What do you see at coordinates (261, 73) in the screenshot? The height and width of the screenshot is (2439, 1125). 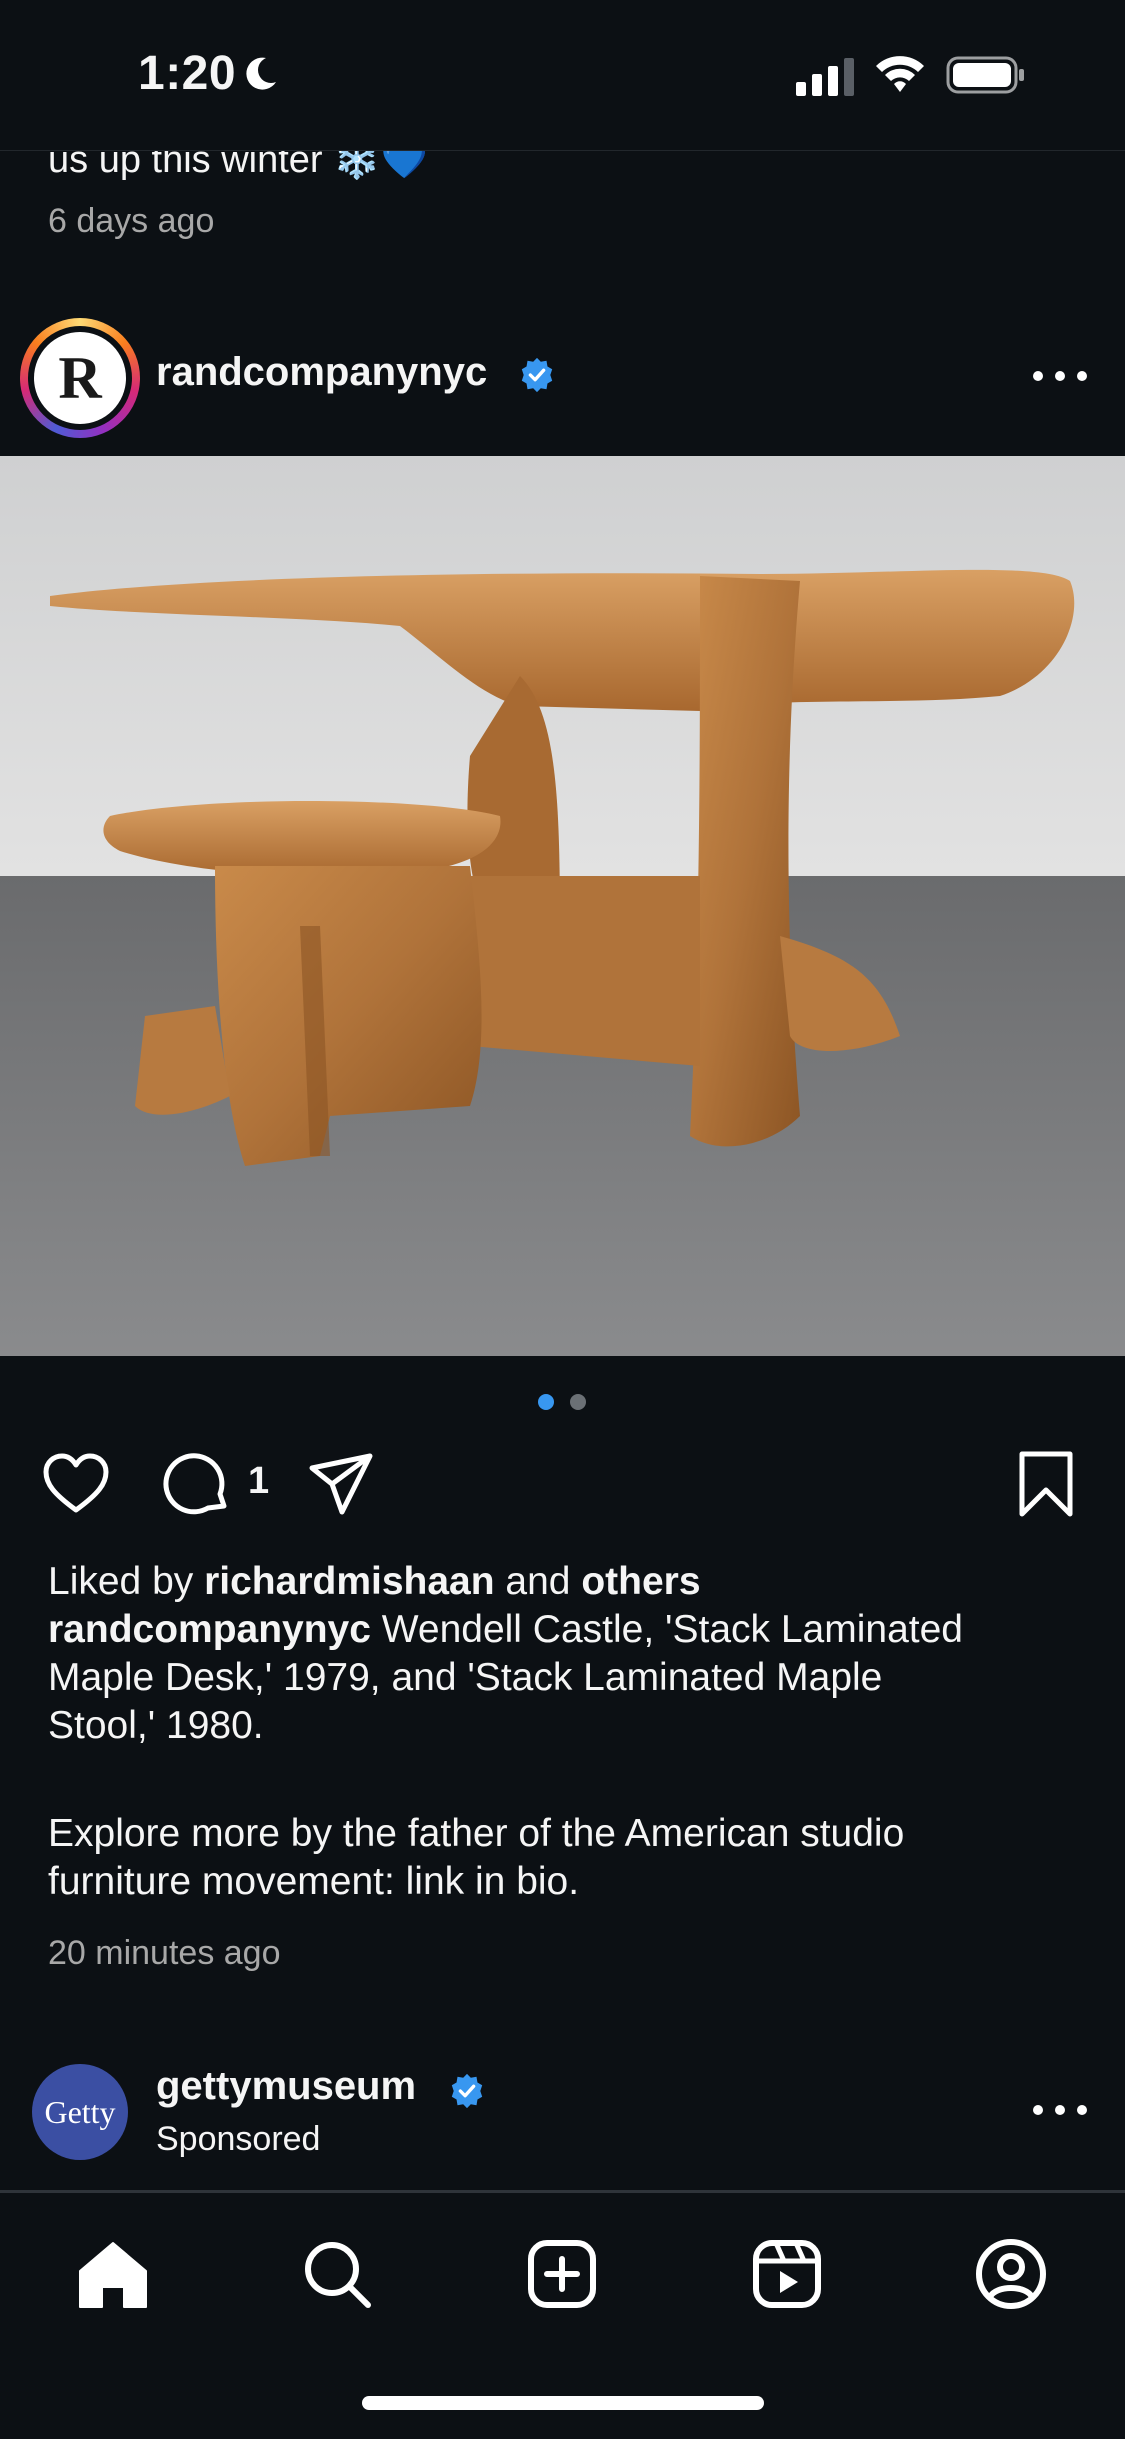 I see `moon-icon` at bounding box center [261, 73].